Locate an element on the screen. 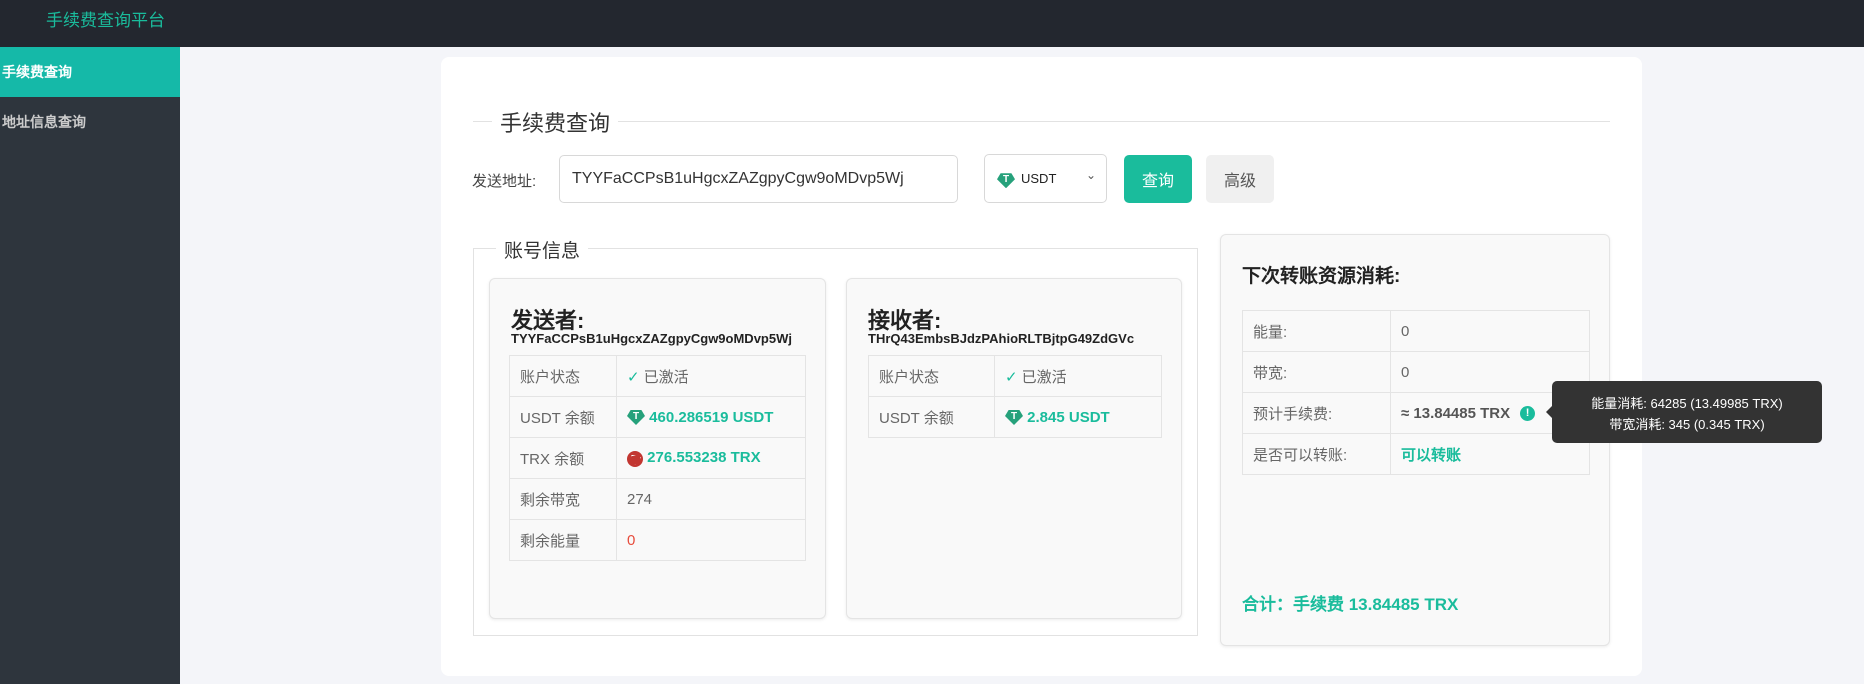 This screenshot has width=1864, height=684. table-row: 是否可以转账: 可以转账 is located at coordinates (1416, 454).